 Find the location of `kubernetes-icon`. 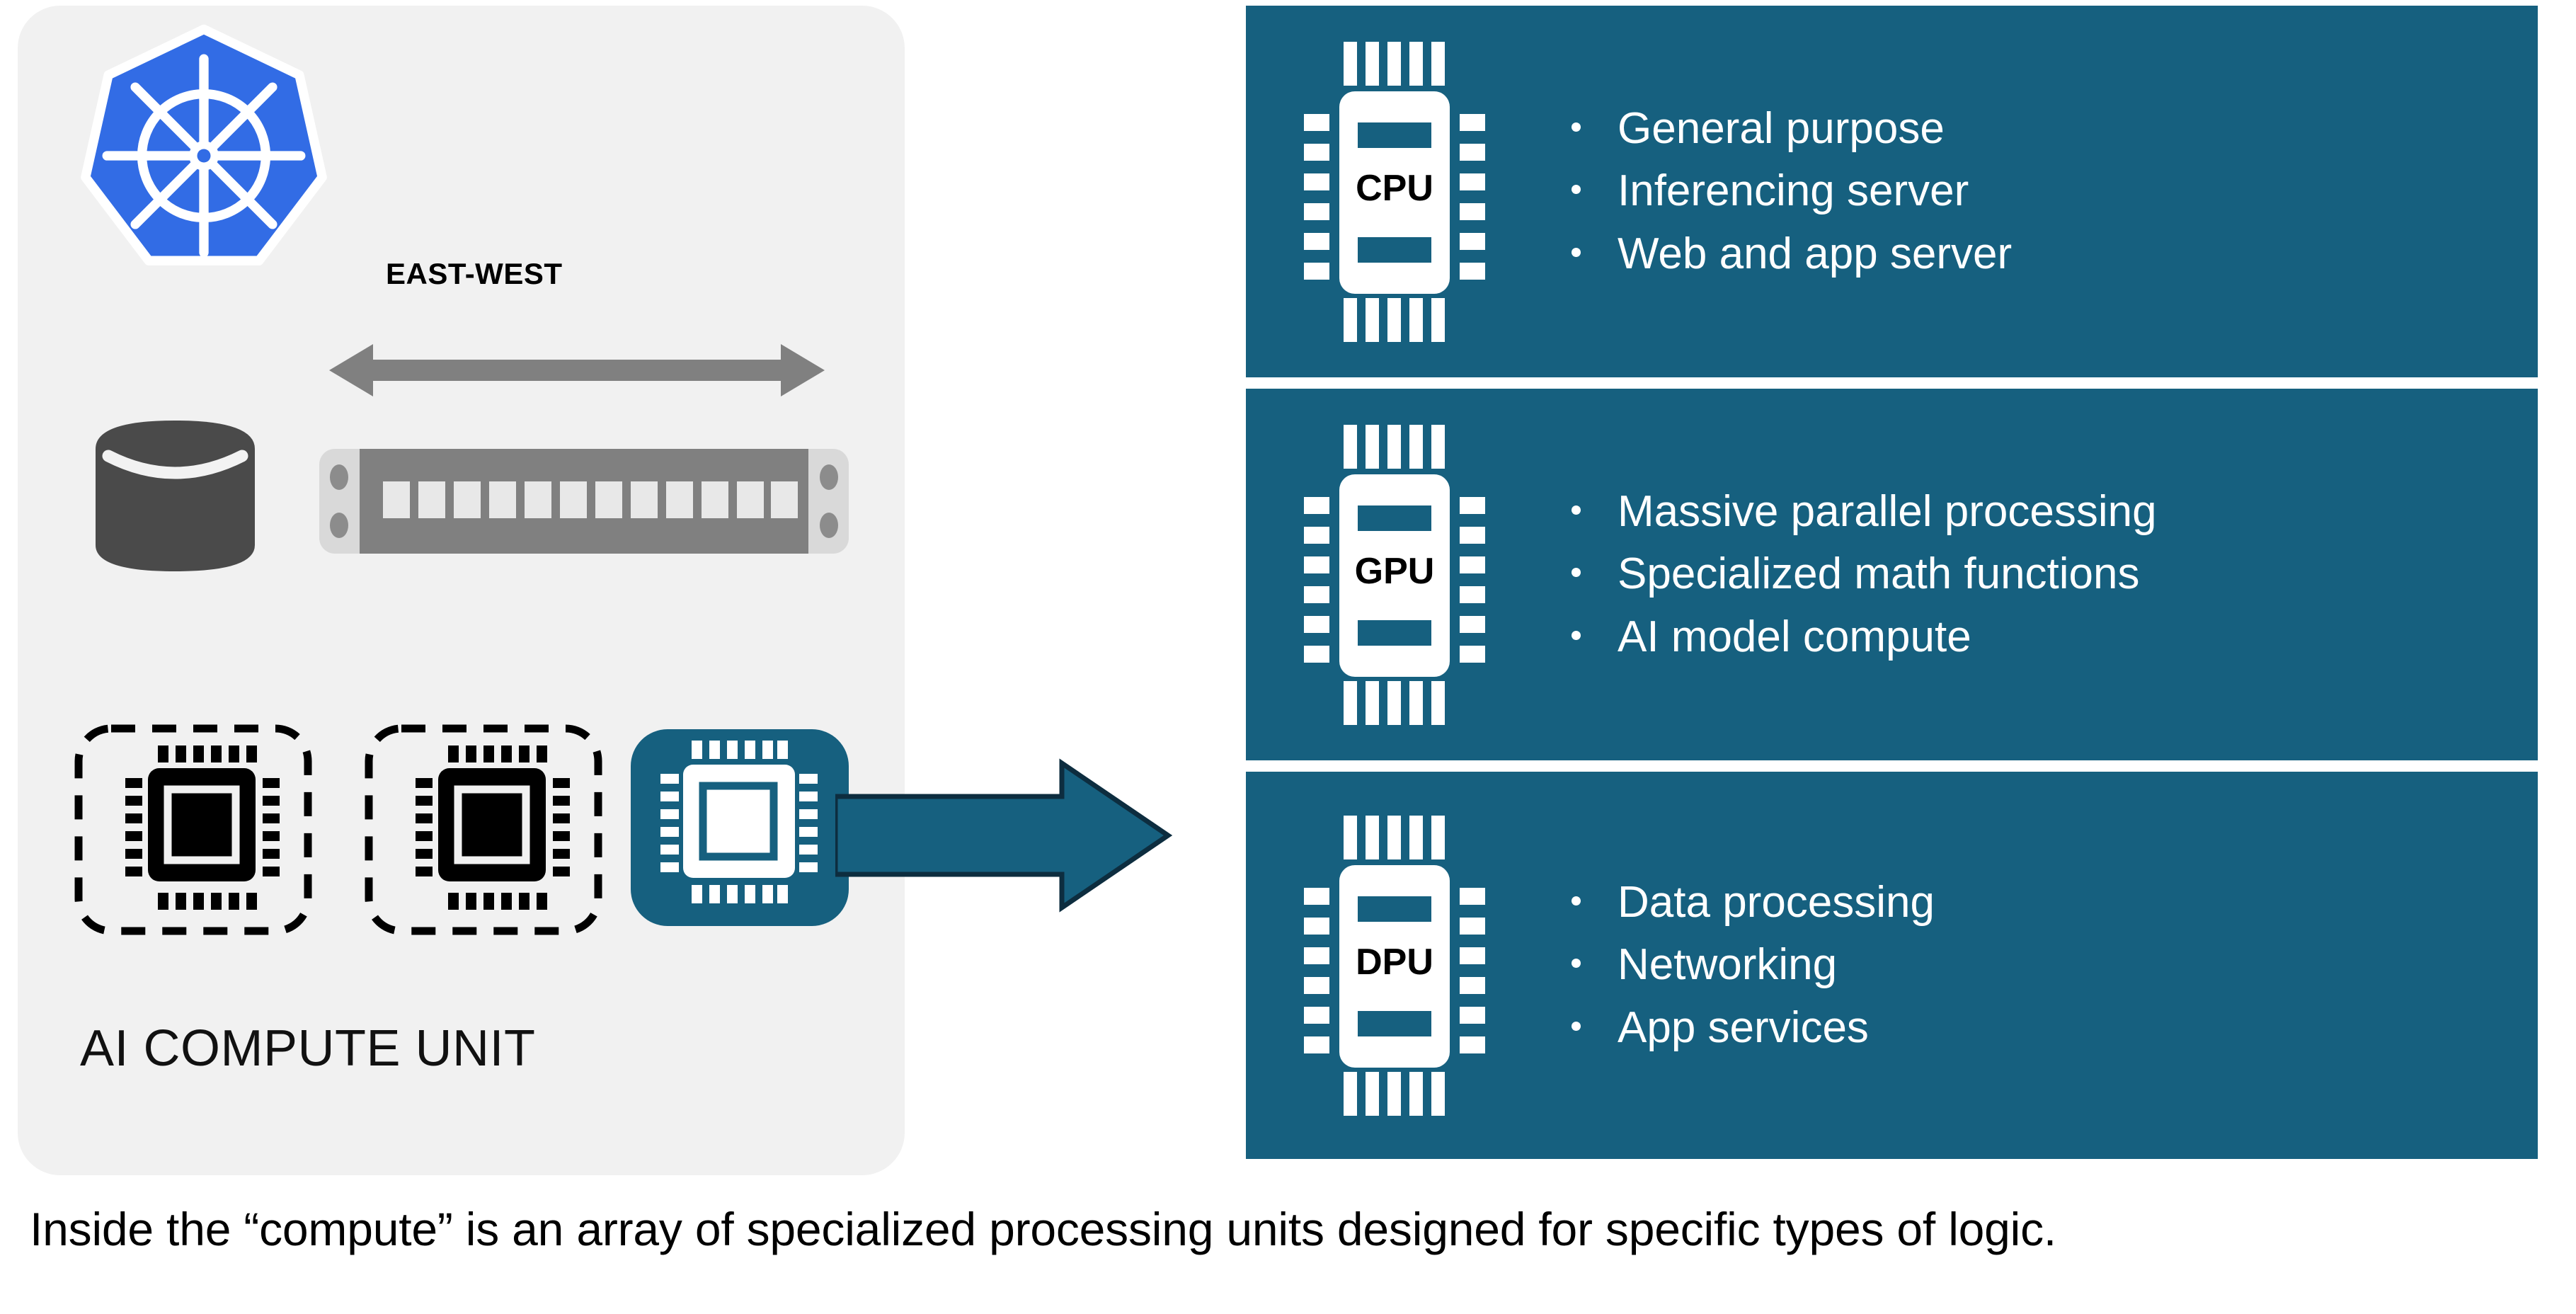

kubernetes-icon is located at coordinates (204, 155).